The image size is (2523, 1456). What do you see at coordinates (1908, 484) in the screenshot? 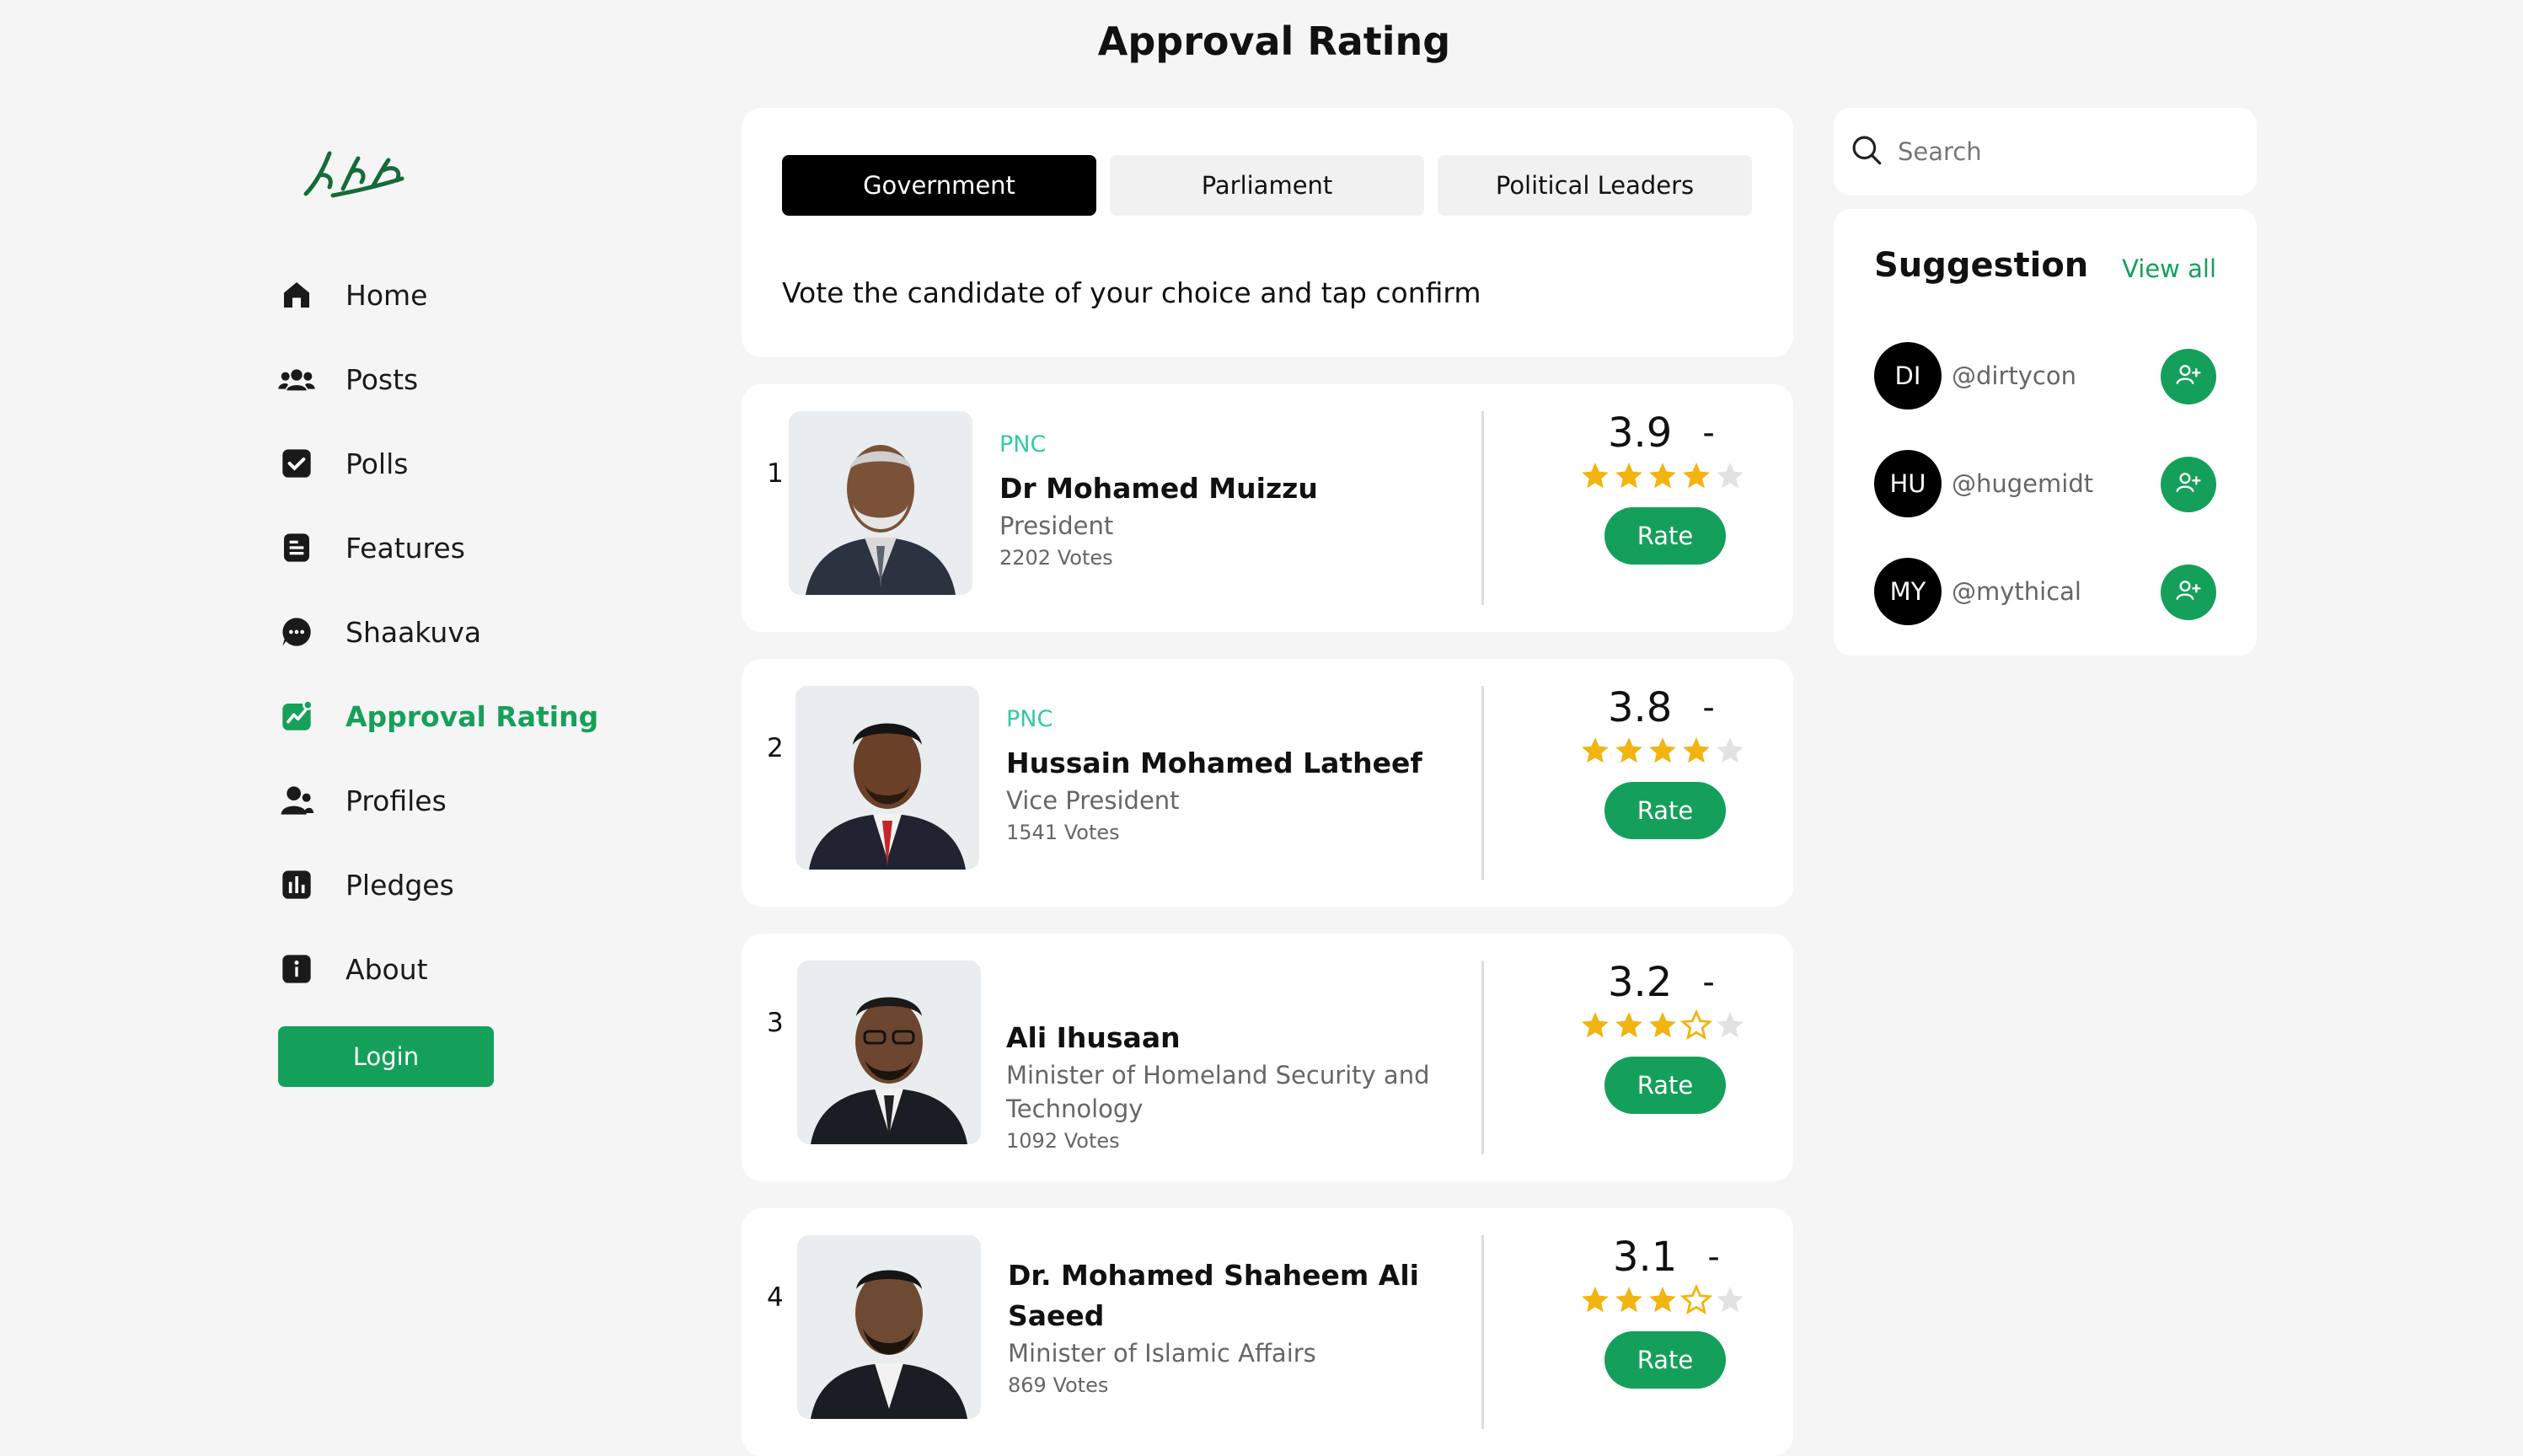
I see `avatar: HU` at bounding box center [1908, 484].